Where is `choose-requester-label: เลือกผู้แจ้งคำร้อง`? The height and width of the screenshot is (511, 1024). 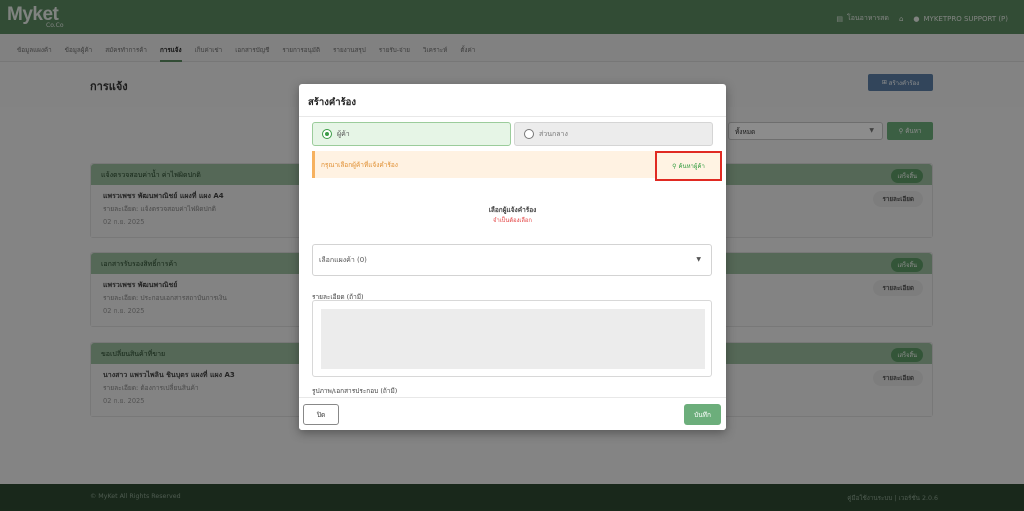 choose-requester-label: เลือกผู้แจ้งคำร้อง is located at coordinates (512, 210).